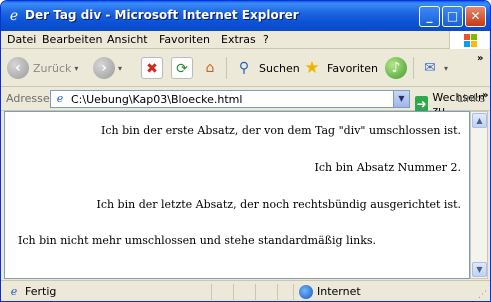  Describe the element at coordinates (479, 120) in the screenshot. I see `scroll-up-button: ▲` at that location.